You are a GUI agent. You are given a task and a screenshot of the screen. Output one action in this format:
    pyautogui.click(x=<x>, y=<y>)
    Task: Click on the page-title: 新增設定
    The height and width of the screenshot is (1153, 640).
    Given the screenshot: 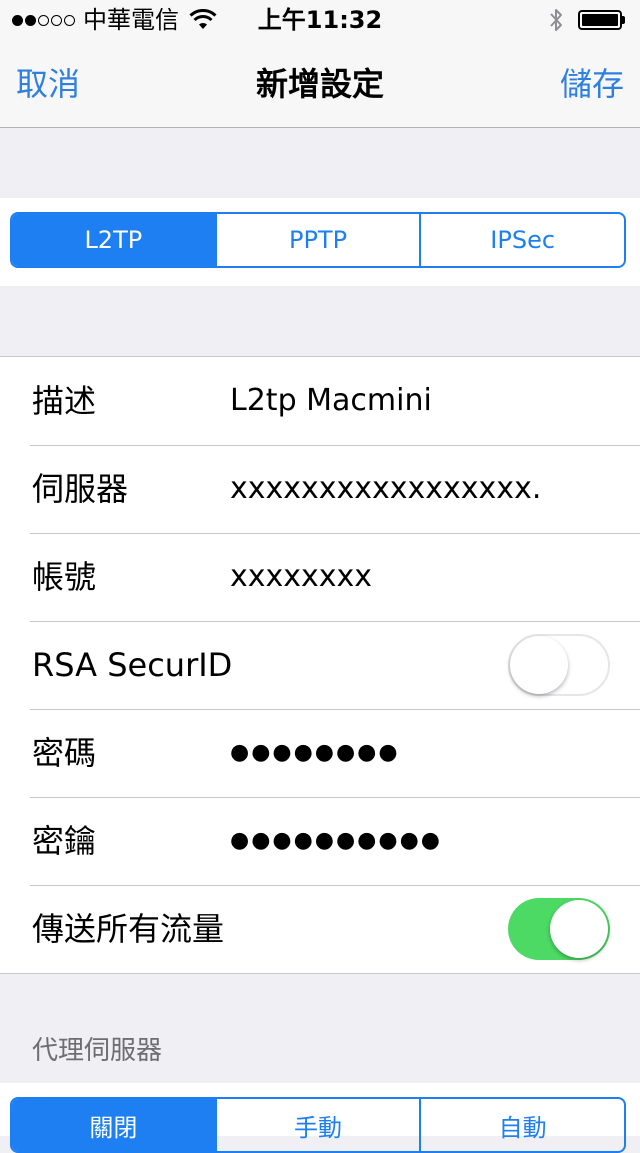 What is the action you would take?
    pyautogui.click(x=319, y=84)
    